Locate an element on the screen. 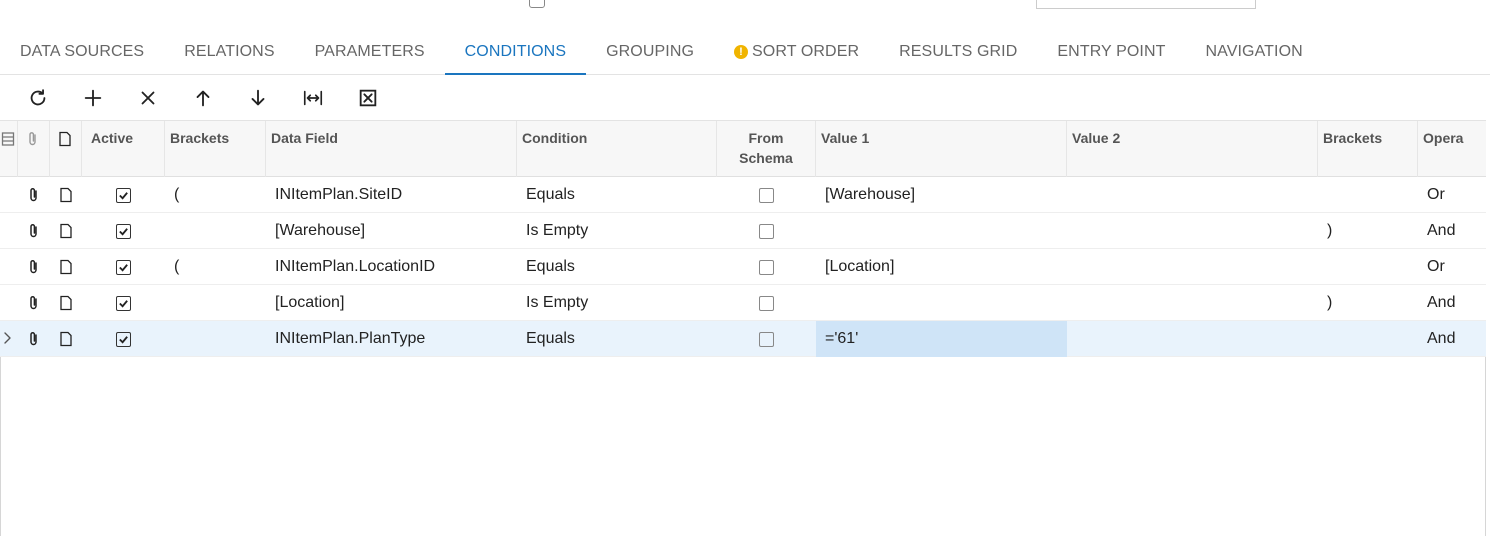 The height and width of the screenshot is (536, 1512). value2-column-header: Value 2 is located at coordinates (1192, 149).